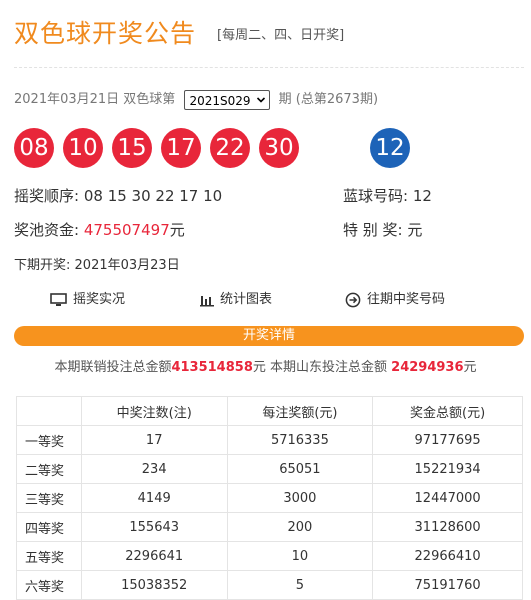 The width and height of the screenshot is (531, 600). What do you see at coordinates (230, 148) in the screenshot?
I see `red-ball: 22` at bounding box center [230, 148].